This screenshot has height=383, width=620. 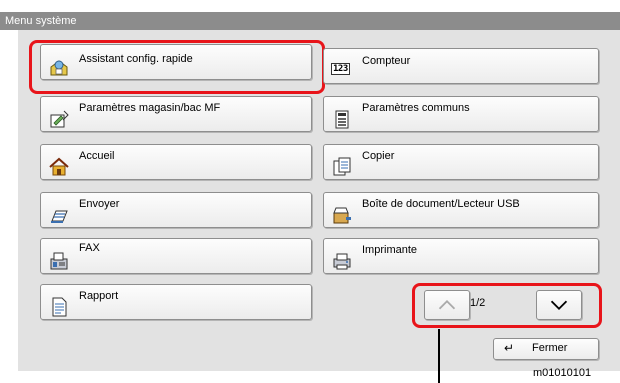 What do you see at coordinates (441, 204) in the screenshot?
I see `document-box-label: Boîte de document/Lecteur USB` at bounding box center [441, 204].